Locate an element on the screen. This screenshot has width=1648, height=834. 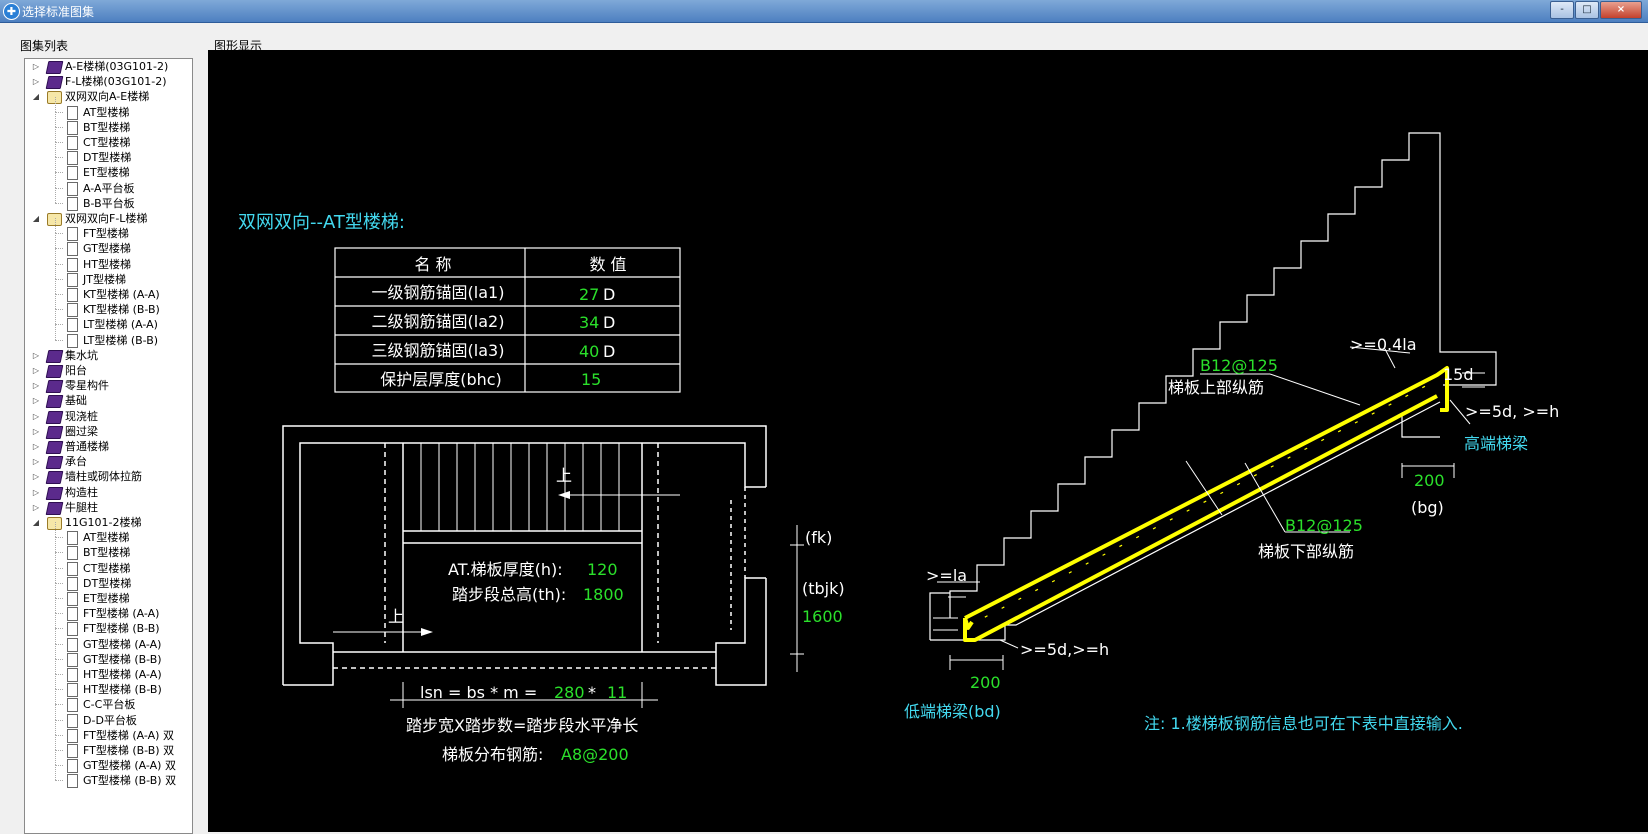
tree-node-label: AT型楼梯 is located at coordinates (106, 538).